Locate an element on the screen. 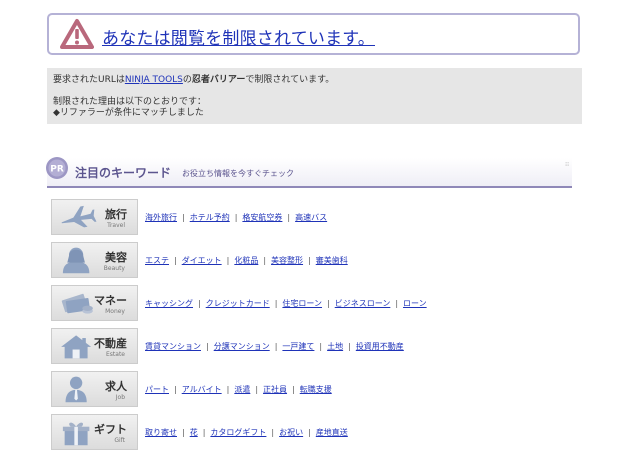 This screenshot has width=630, height=450. category-name-en: Job is located at coordinates (120, 397).